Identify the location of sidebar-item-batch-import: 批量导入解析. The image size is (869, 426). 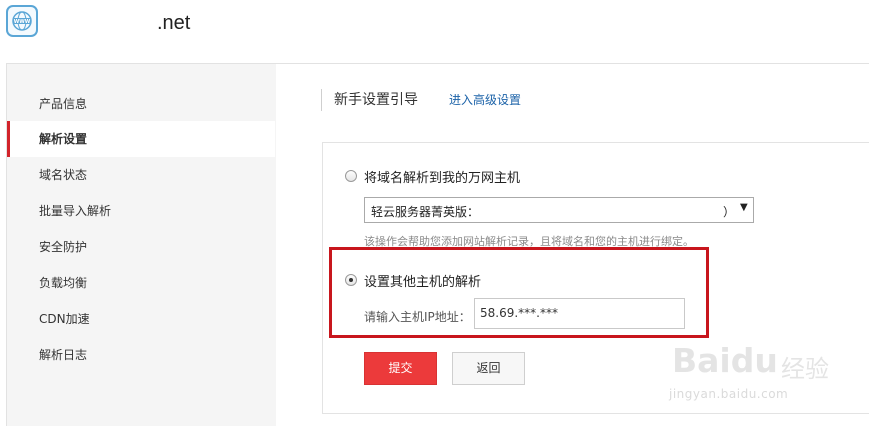
(141, 211).